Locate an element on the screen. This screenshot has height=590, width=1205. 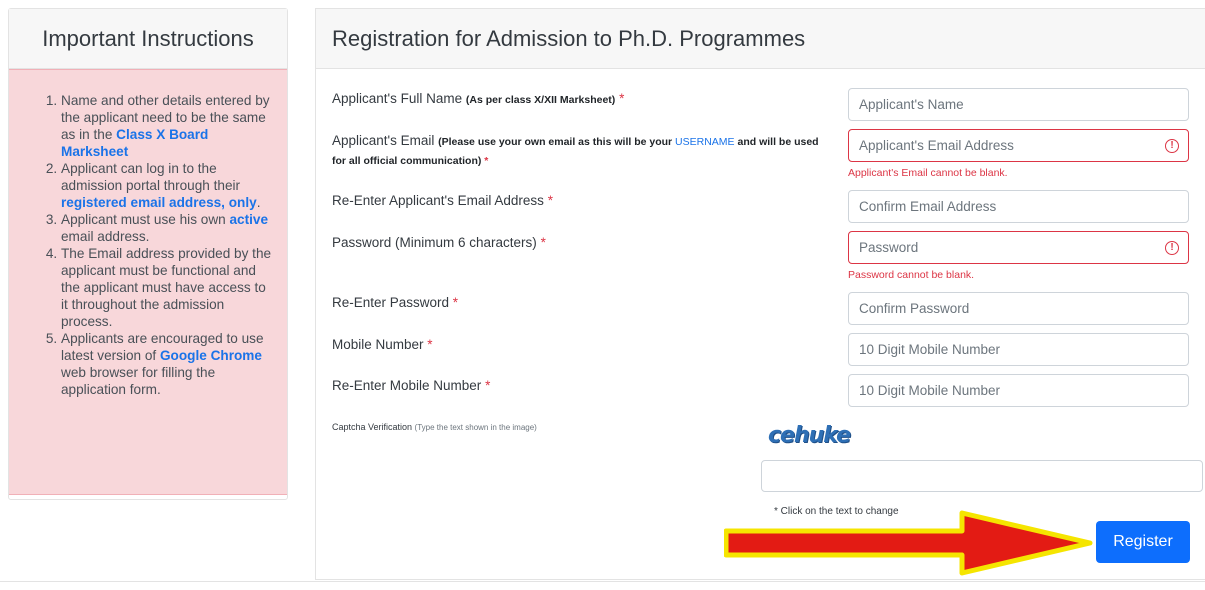
mobile-label-text: Mobile Number is located at coordinates (380, 344).